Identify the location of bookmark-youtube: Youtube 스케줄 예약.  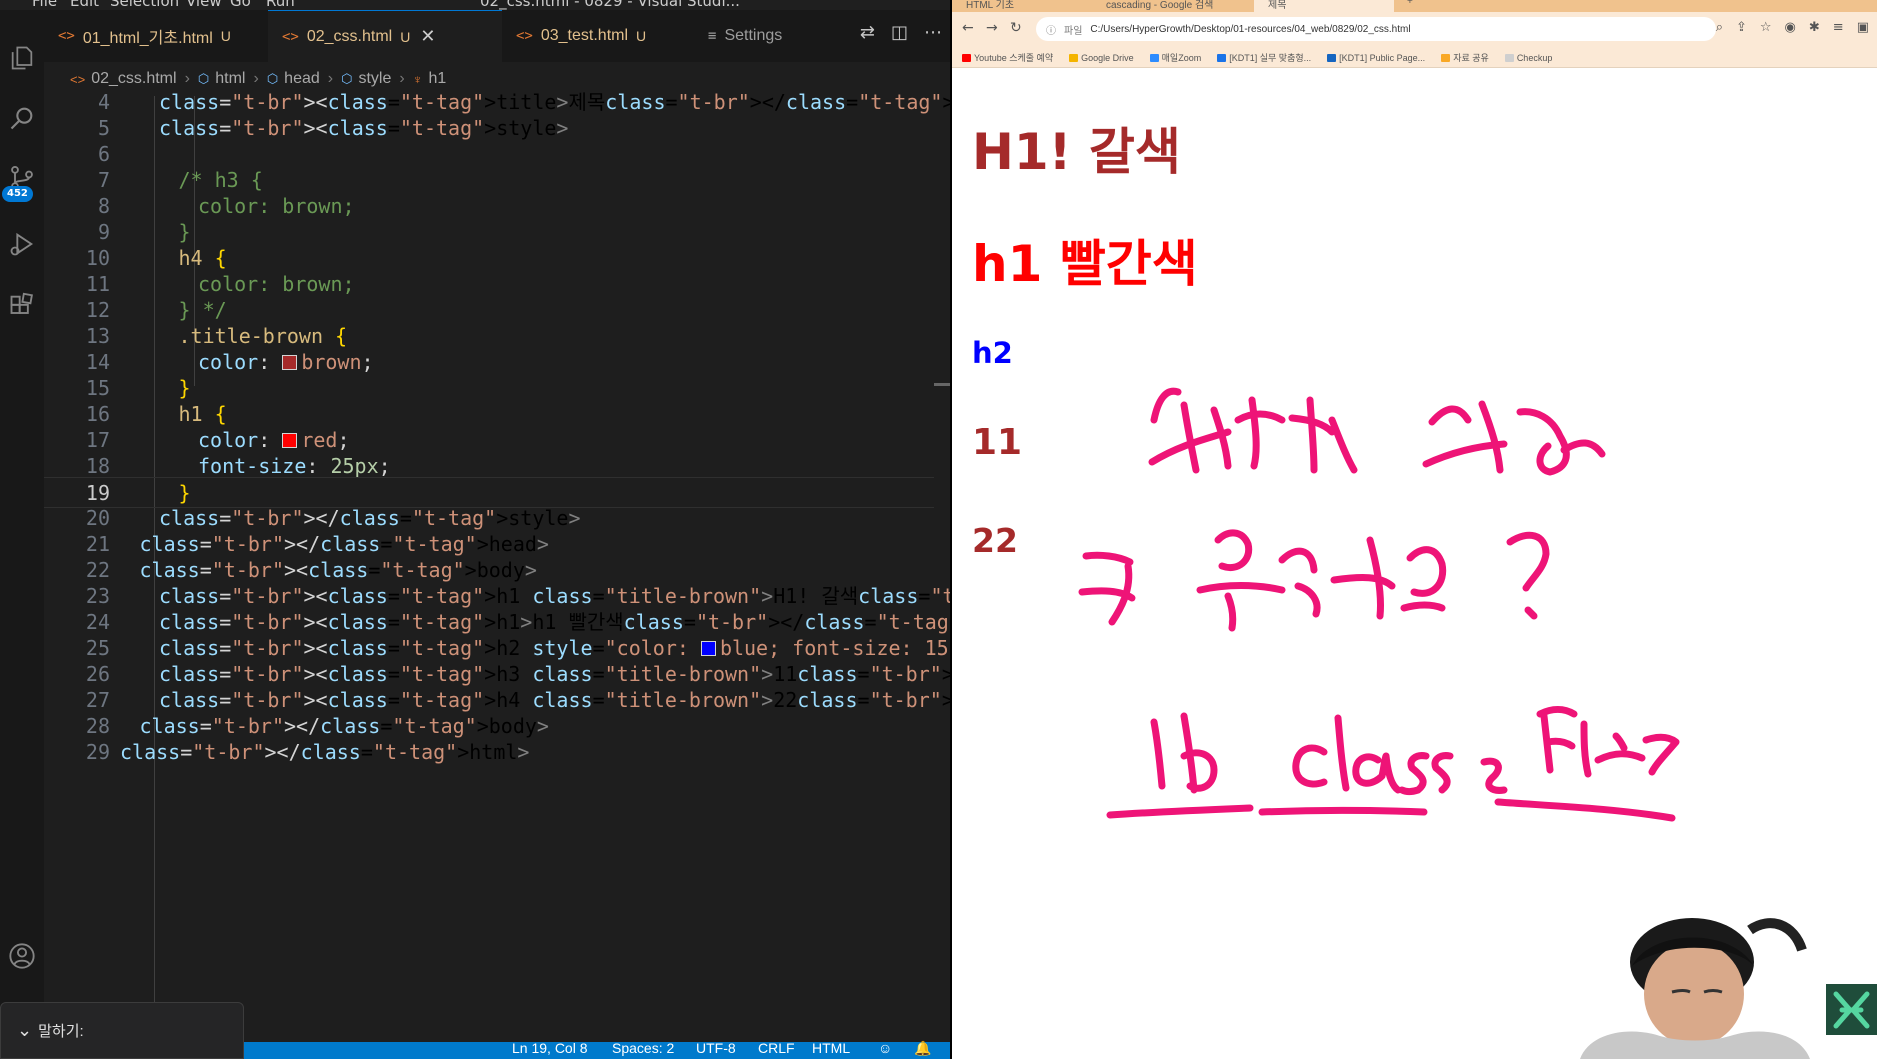
(1007, 57).